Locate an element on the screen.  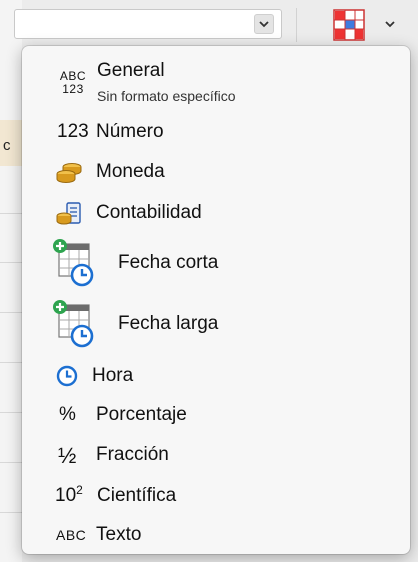
menu-item-fraccion: ½ Fracción is located at coordinates (216, 455).